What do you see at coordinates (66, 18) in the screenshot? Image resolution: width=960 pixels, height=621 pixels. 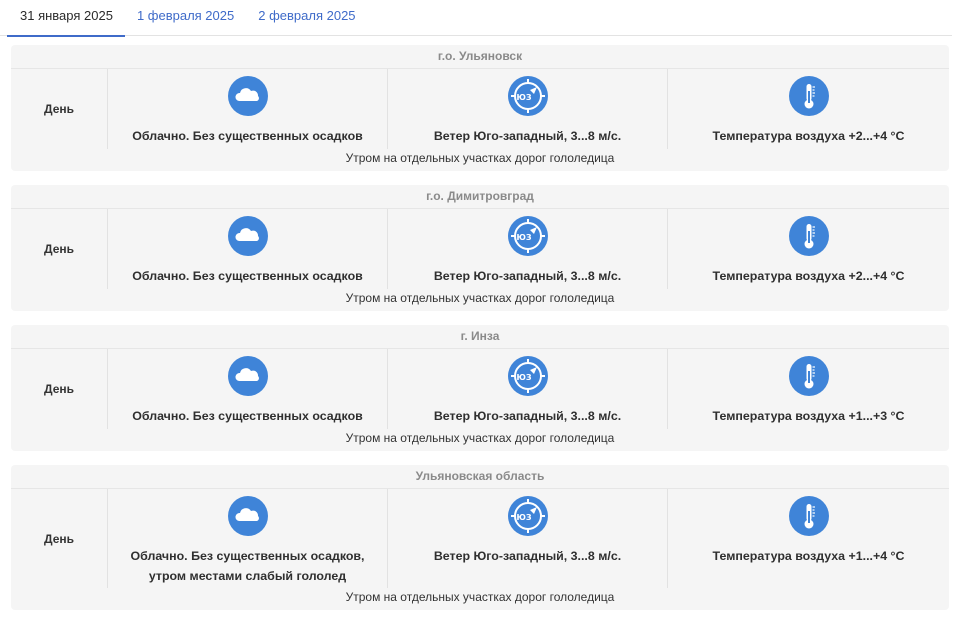 I see `tab-date-1: 31 января 2025` at bounding box center [66, 18].